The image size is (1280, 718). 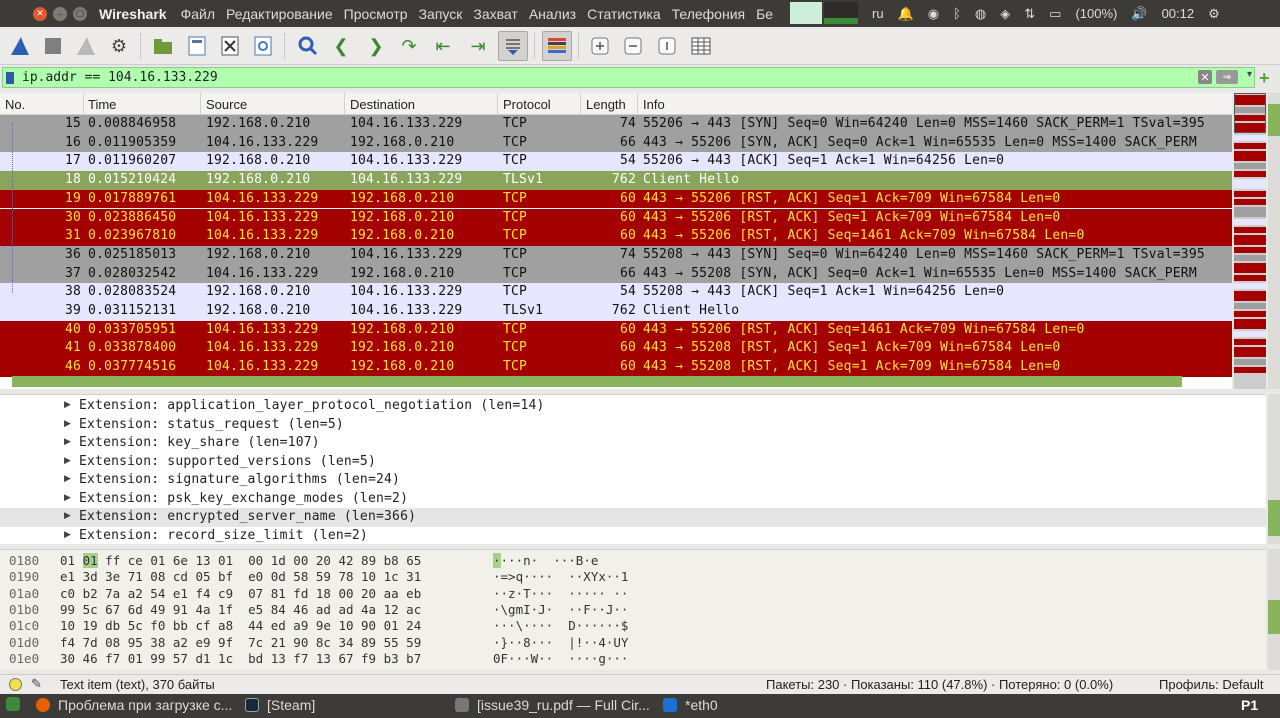 I want to click on window-minimize-icon: –, so click(x=60, y=13).